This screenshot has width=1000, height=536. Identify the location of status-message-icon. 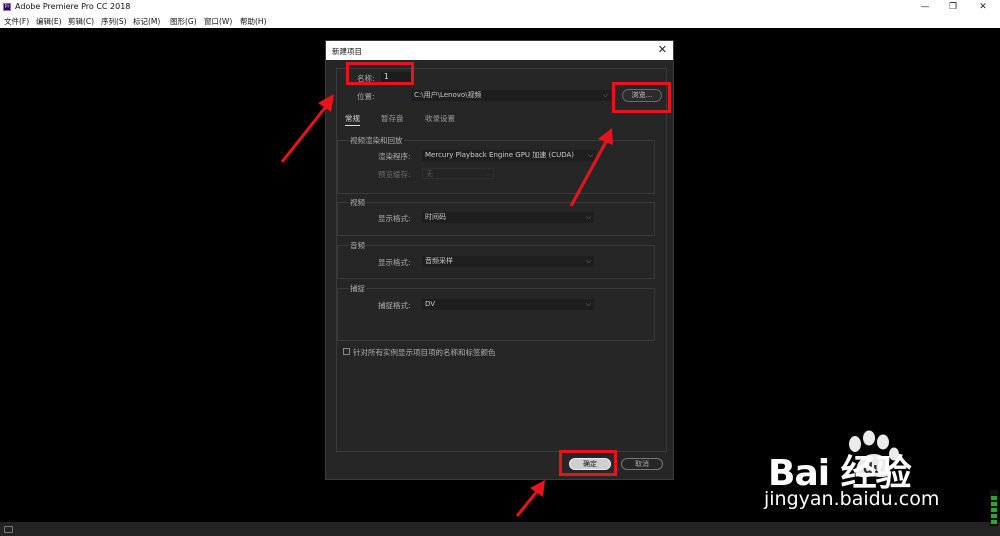
(8, 529).